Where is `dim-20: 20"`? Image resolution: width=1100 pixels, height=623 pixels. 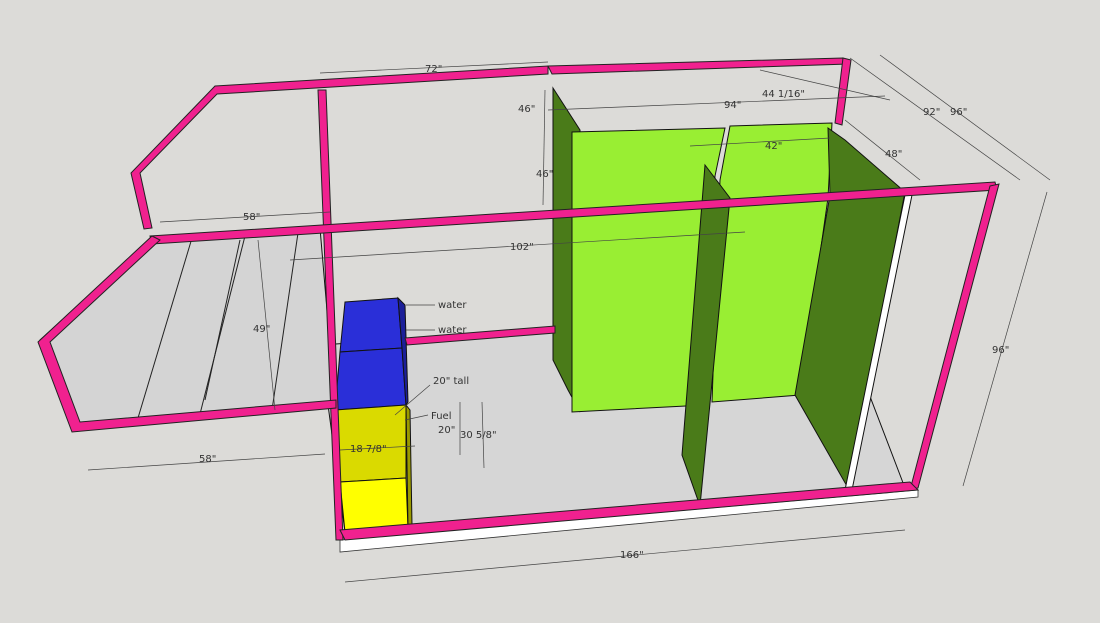 dim-20: 20" is located at coordinates (446, 430).